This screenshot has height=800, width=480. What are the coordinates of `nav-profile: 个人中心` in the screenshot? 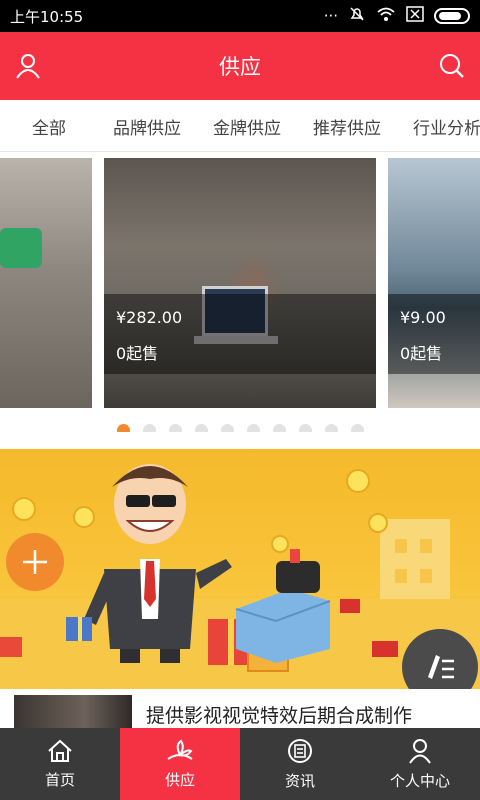 It's located at (420, 764).